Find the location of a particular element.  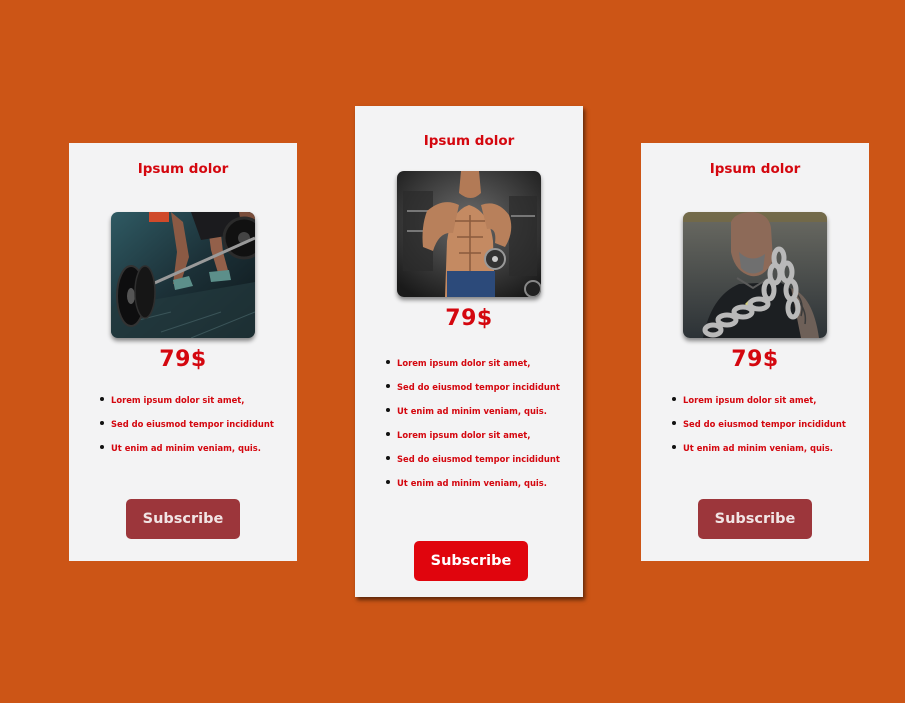

man-with-chains-photo is located at coordinates (755, 275).